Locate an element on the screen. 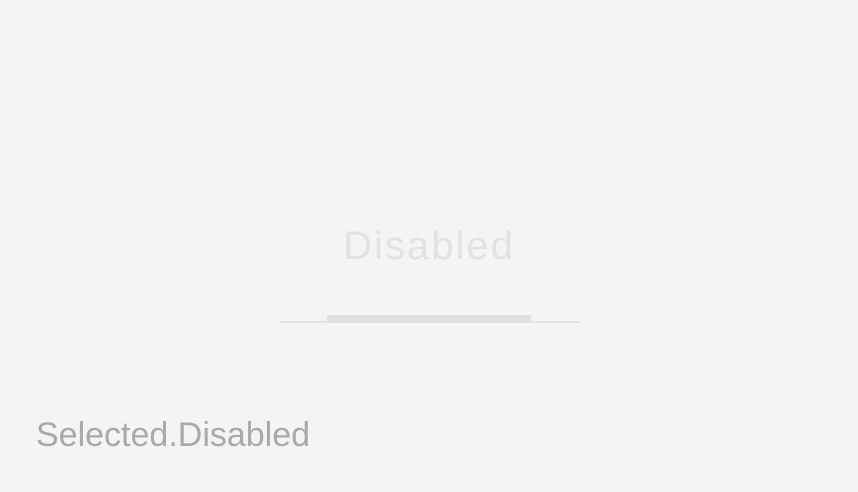 This screenshot has width=858, height=492. tab-label: Disabled is located at coordinates (429, 246).